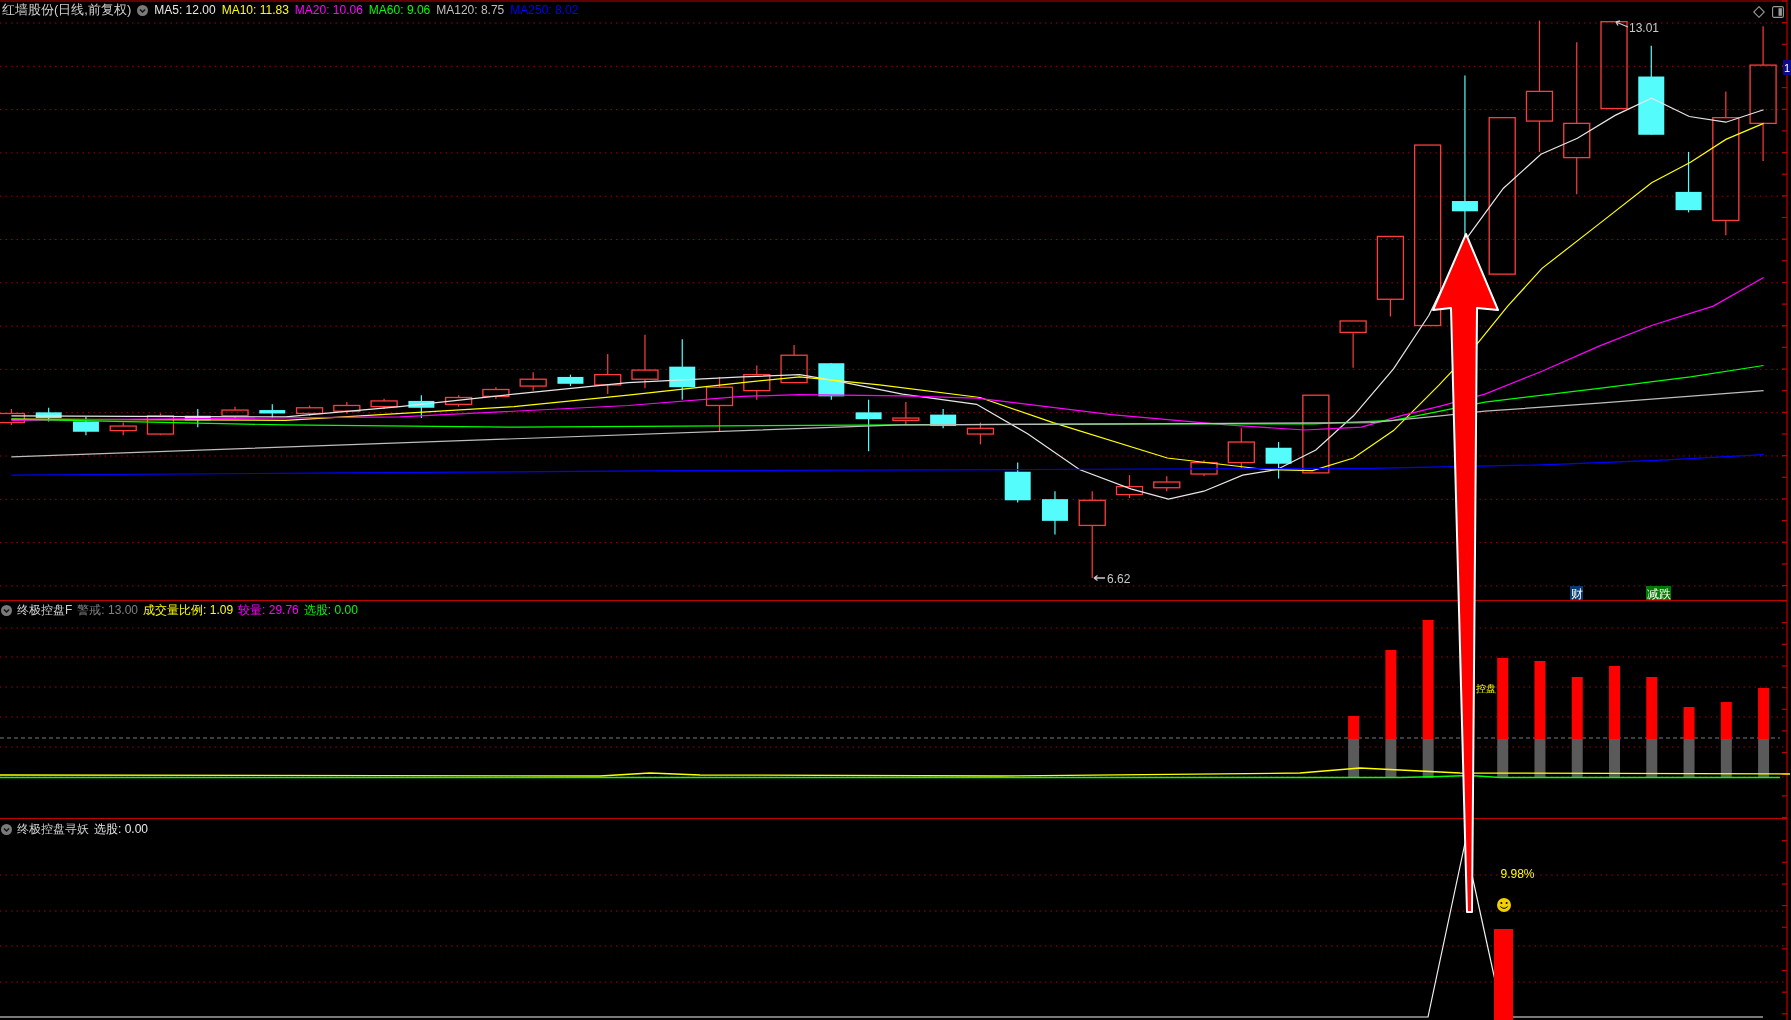  I want to click on indicator-value: MA20: 10.06, so click(328, 10).